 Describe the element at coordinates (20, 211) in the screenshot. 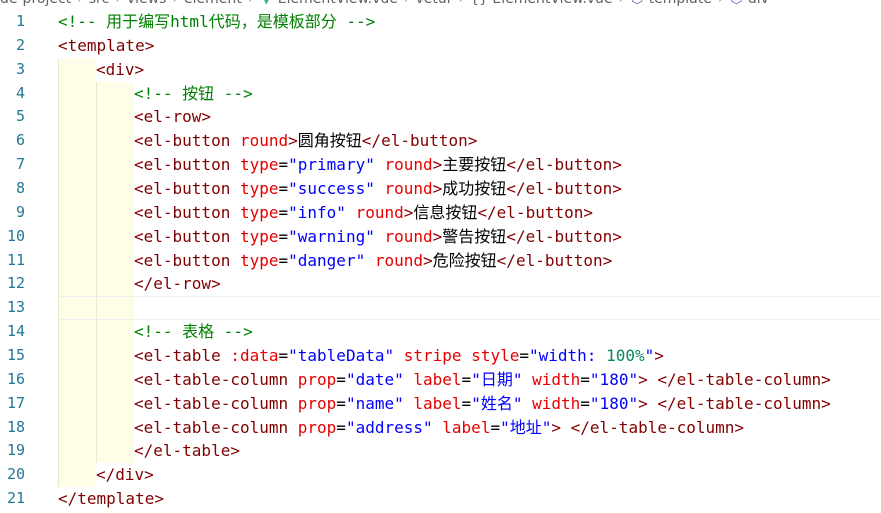

I see `line-number: 9` at that location.